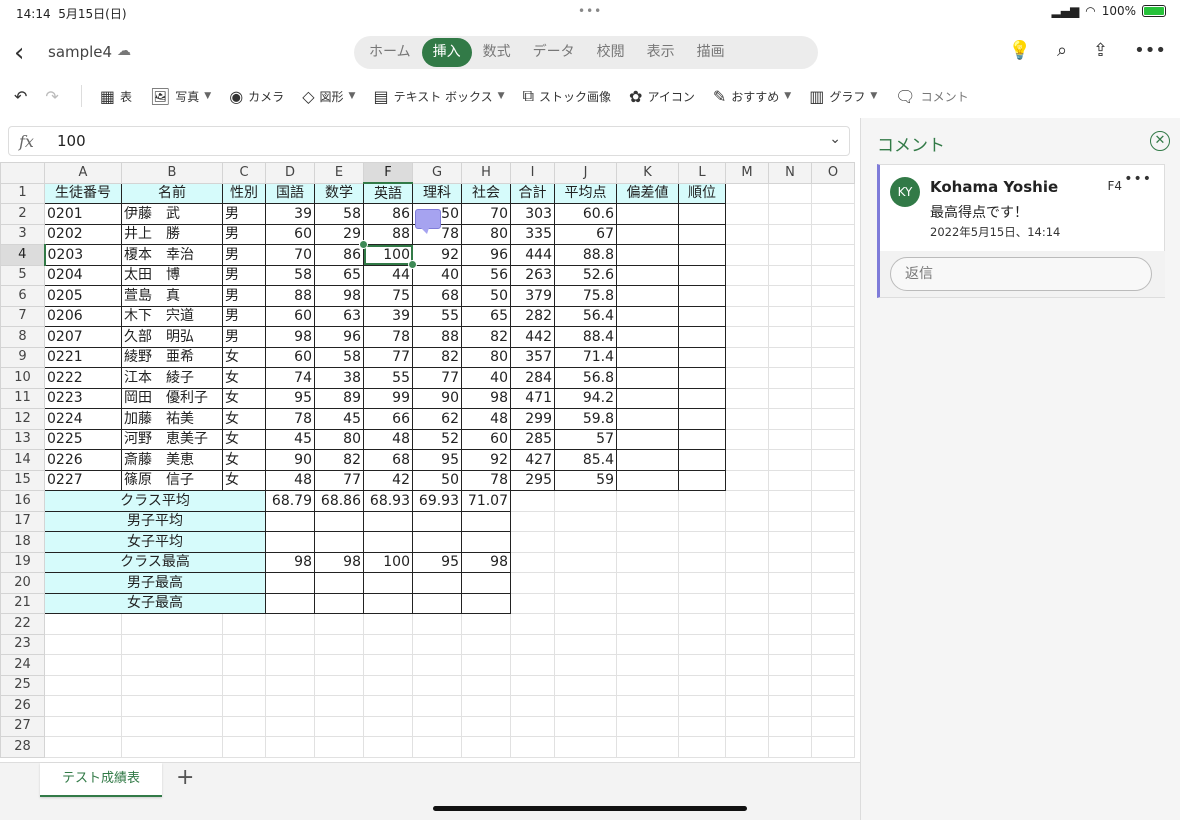  Describe the element at coordinates (437, 193) in the screenshot. I see `header-cell: 理科` at that location.